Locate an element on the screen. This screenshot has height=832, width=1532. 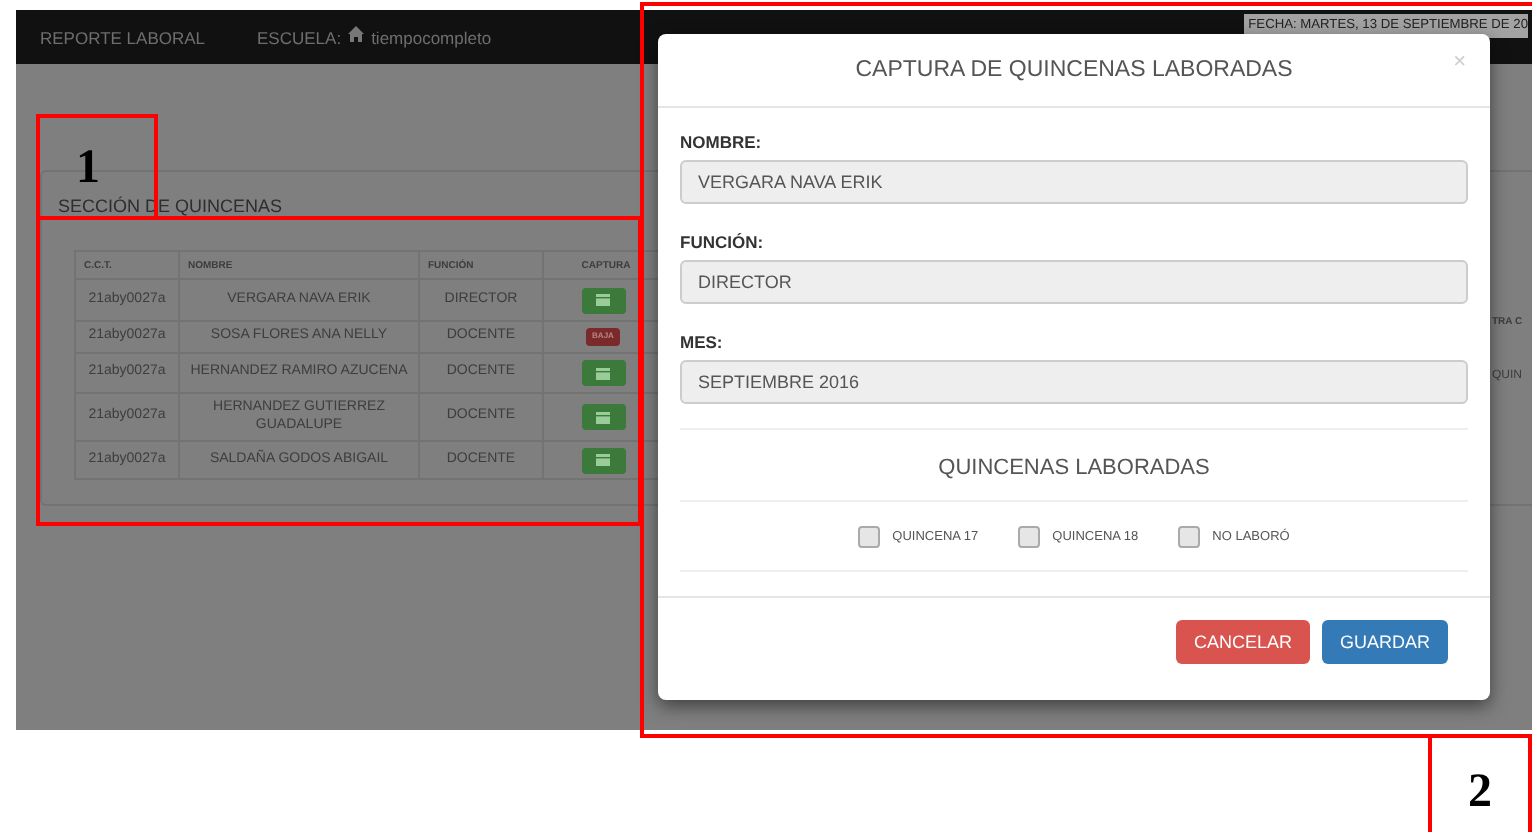
field-label: MES: is located at coordinates (702, 342).